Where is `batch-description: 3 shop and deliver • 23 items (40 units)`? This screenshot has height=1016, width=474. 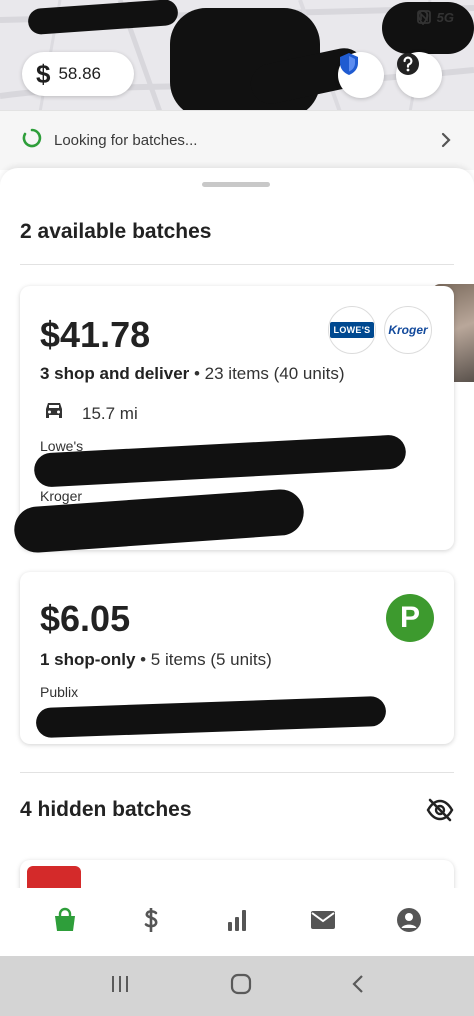 batch-description: 3 shop and deliver • 23 items (40 units) is located at coordinates (192, 374).